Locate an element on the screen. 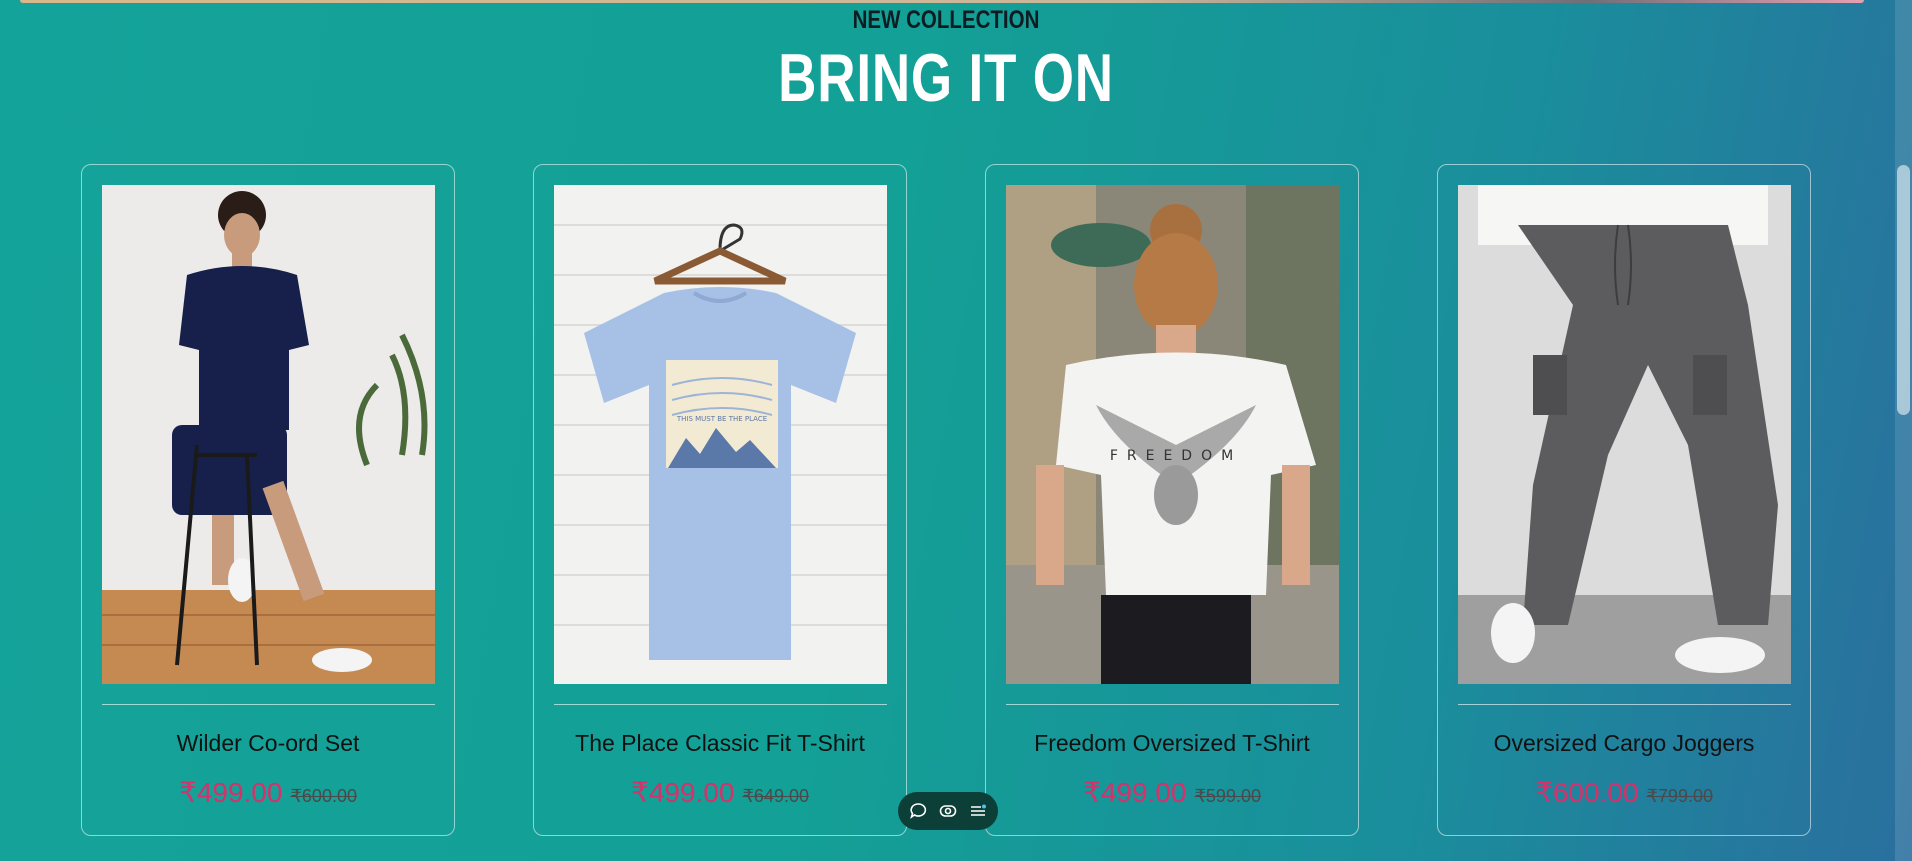 This screenshot has height=861, width=1912. eye-icon is located at coordinates (948, 811).